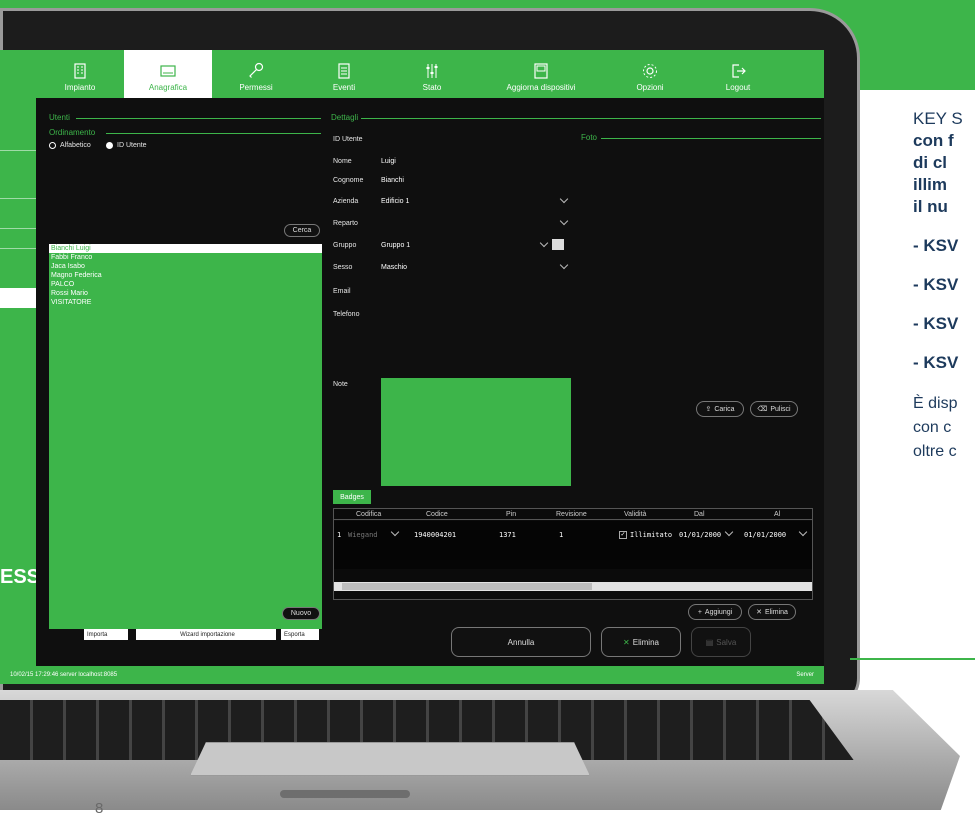  What do you see at coordinates (52, 145) in the screenshot?
I see `radio-alphabetic` at bounding box center [52, 145].